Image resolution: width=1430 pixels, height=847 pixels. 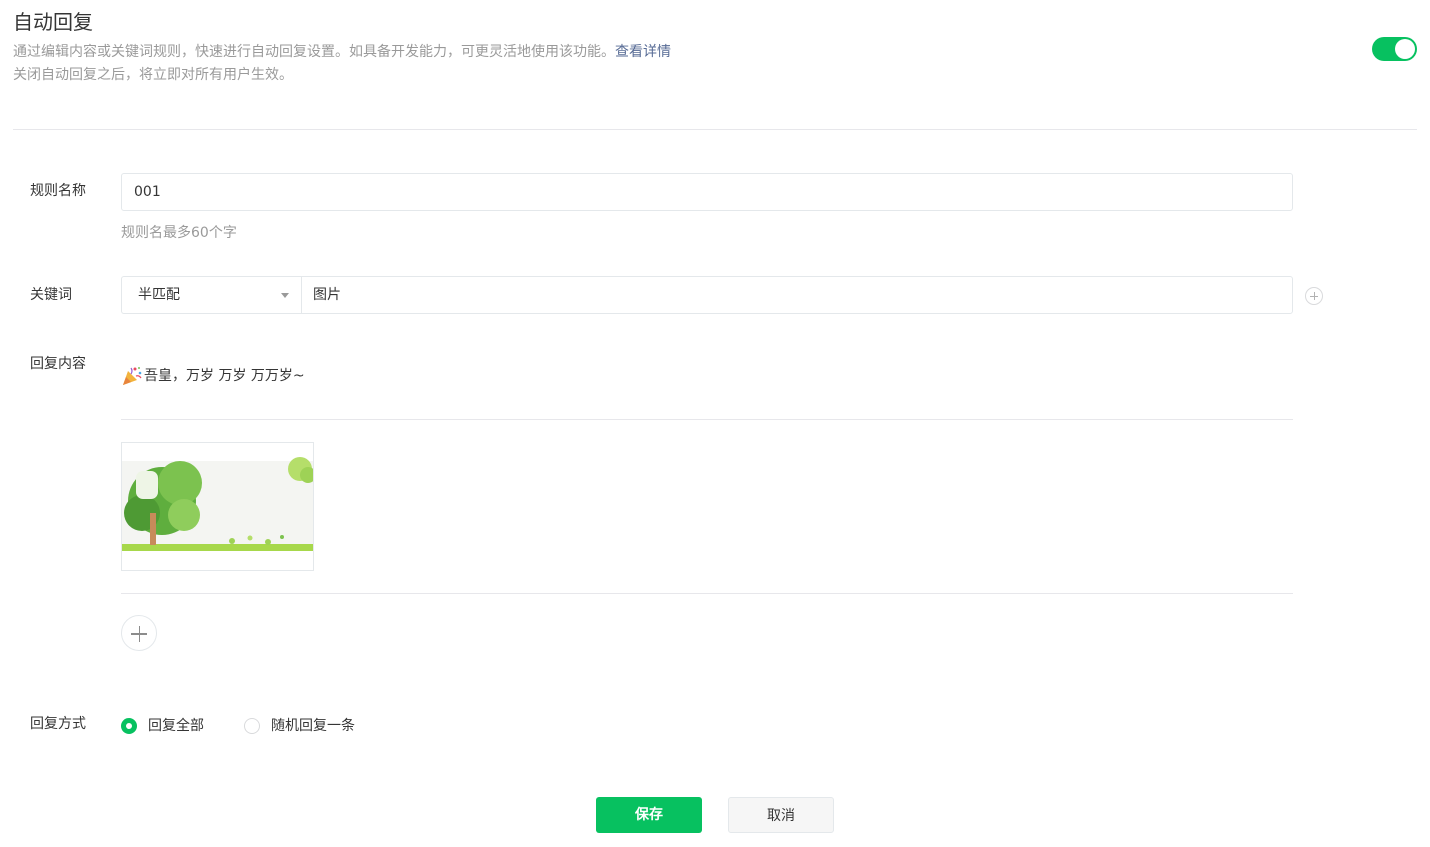 I want to click on header-divider, so click(x=715, y=129).